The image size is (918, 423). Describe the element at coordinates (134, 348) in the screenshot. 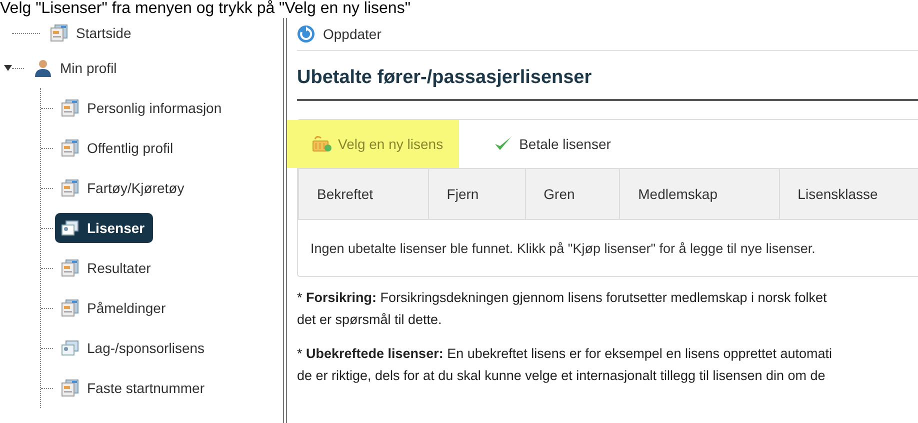

I see `sidebar-item: Lag-/sponsorlisens` at that location.